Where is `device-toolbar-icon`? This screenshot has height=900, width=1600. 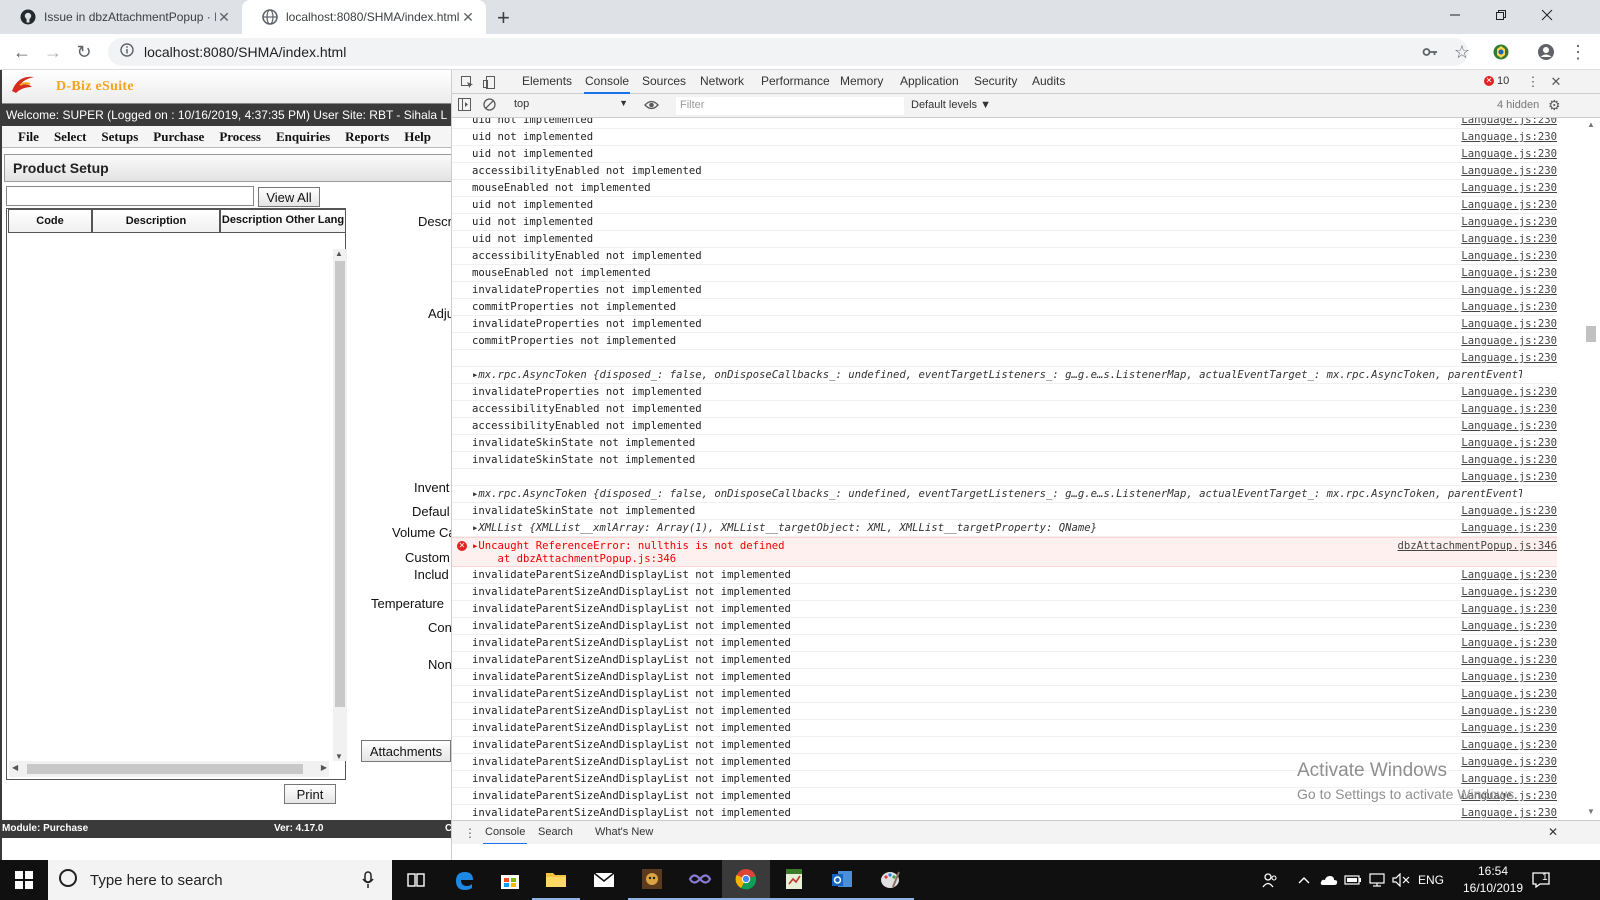
device-toolbar-icon is located at coordinates (489, 82).